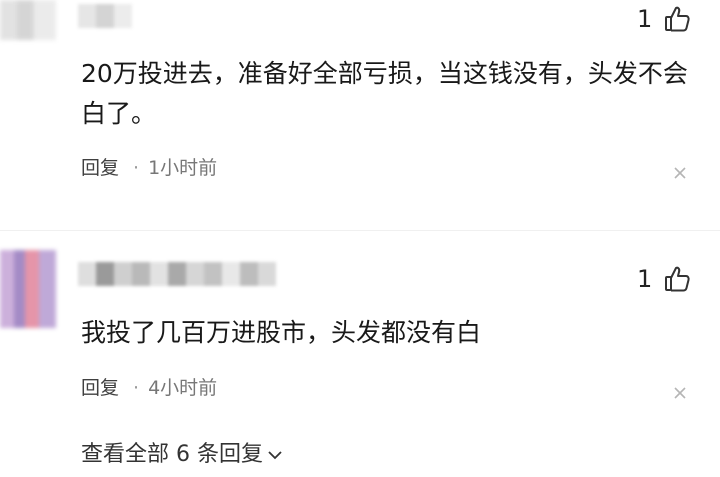 The width and height of the screenshot is (720, 477). Describe the element at coordinates (183, 388) in the screenshot. I see `comment-time: 4小时前` at that location.